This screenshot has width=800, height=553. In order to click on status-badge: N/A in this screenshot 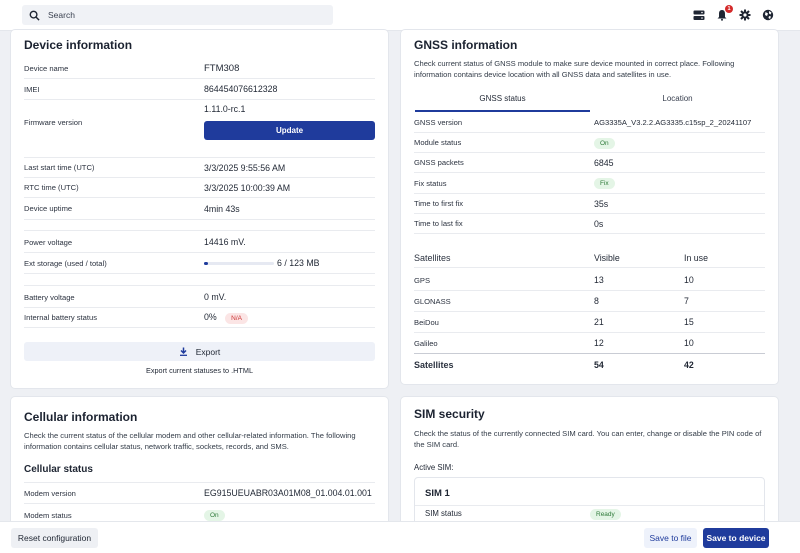, I will do `click(237, 318)`.